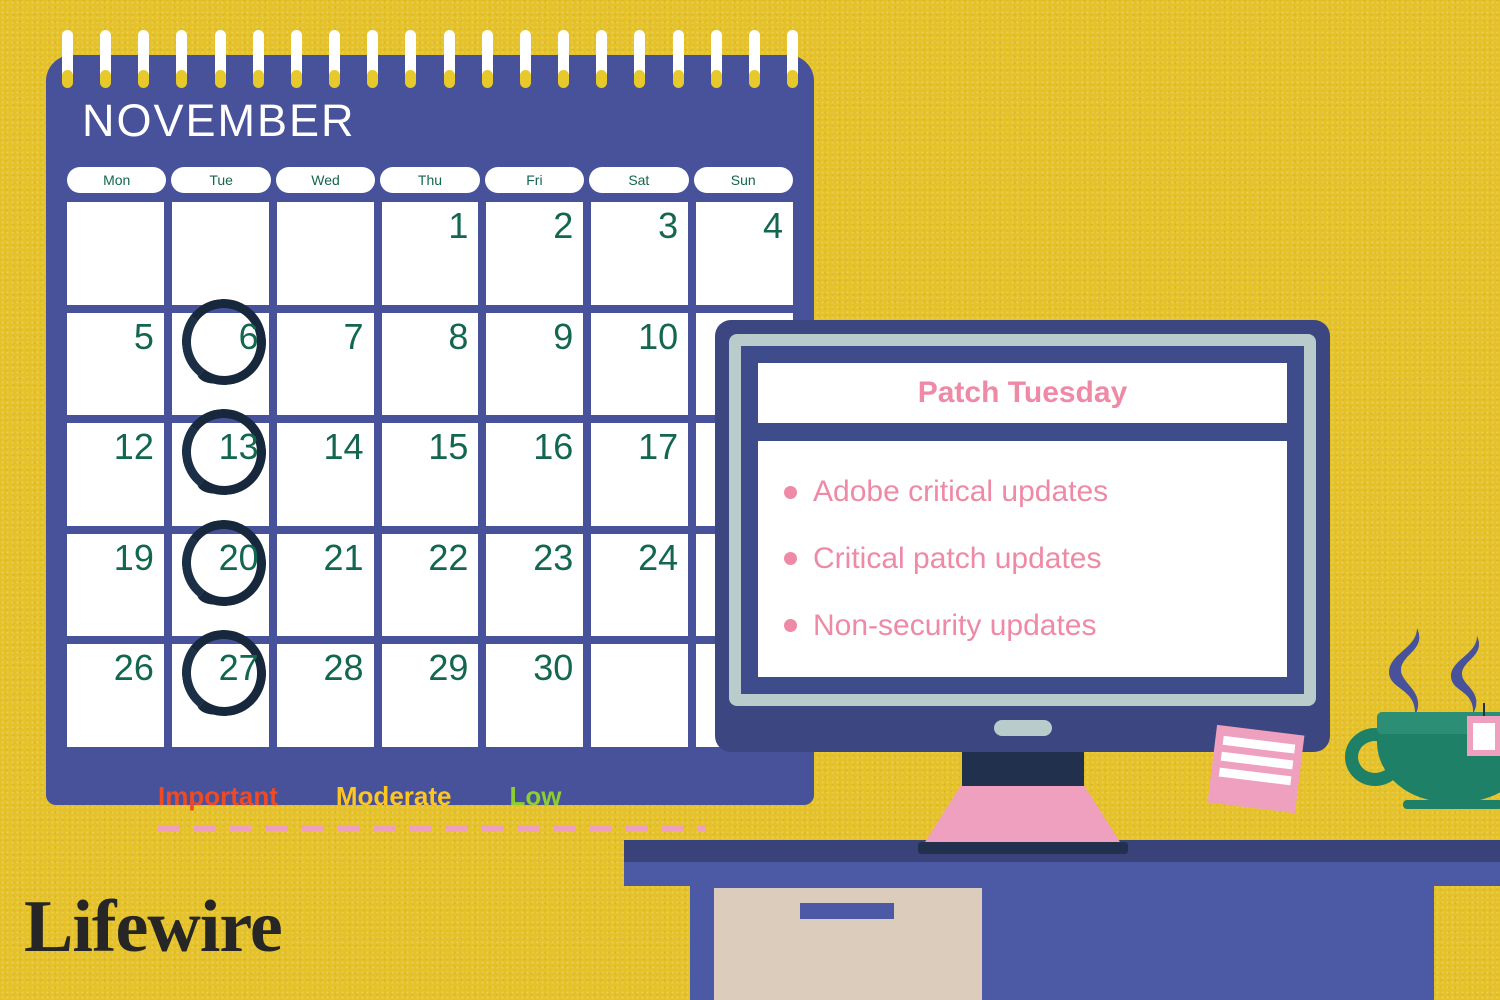  I want to click on sticky-note, so click(1256, 769).